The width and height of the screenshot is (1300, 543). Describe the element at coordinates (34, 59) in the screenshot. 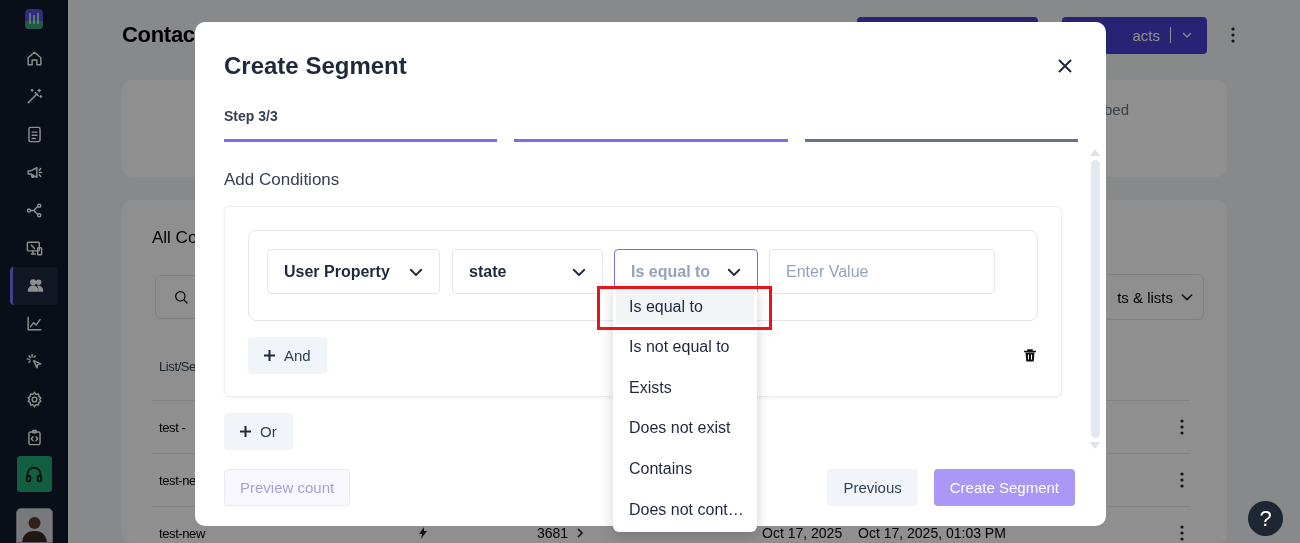

I see `home-icon` at that location.